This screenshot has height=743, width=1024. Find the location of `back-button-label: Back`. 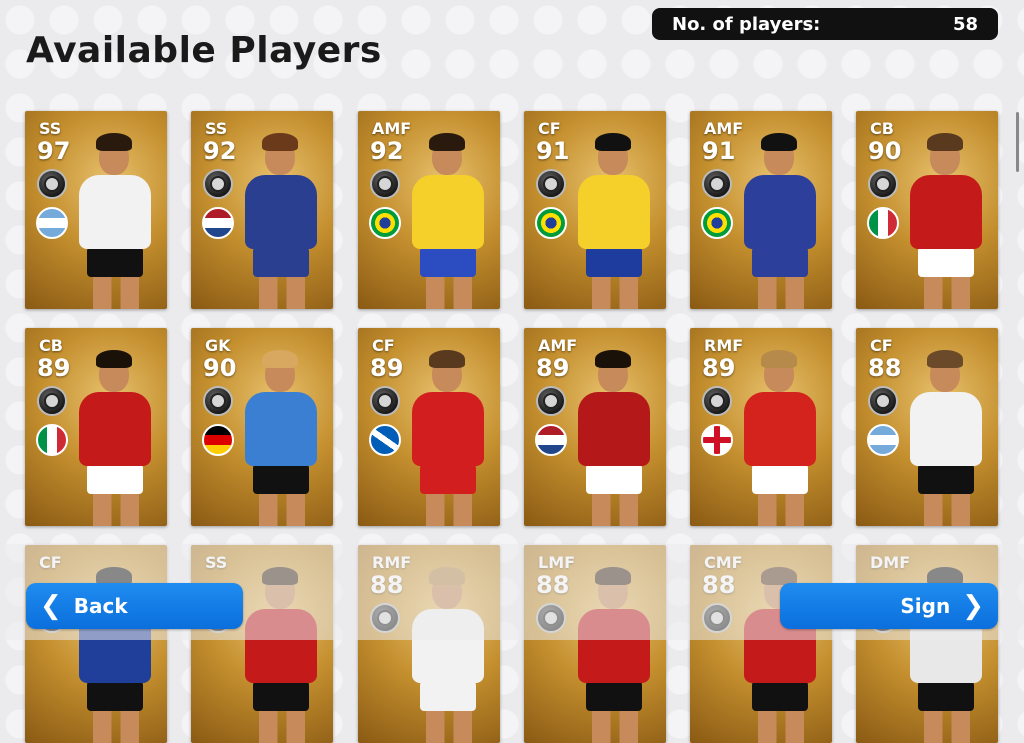

back-button-label: Back is located at coordinates (100, 606).